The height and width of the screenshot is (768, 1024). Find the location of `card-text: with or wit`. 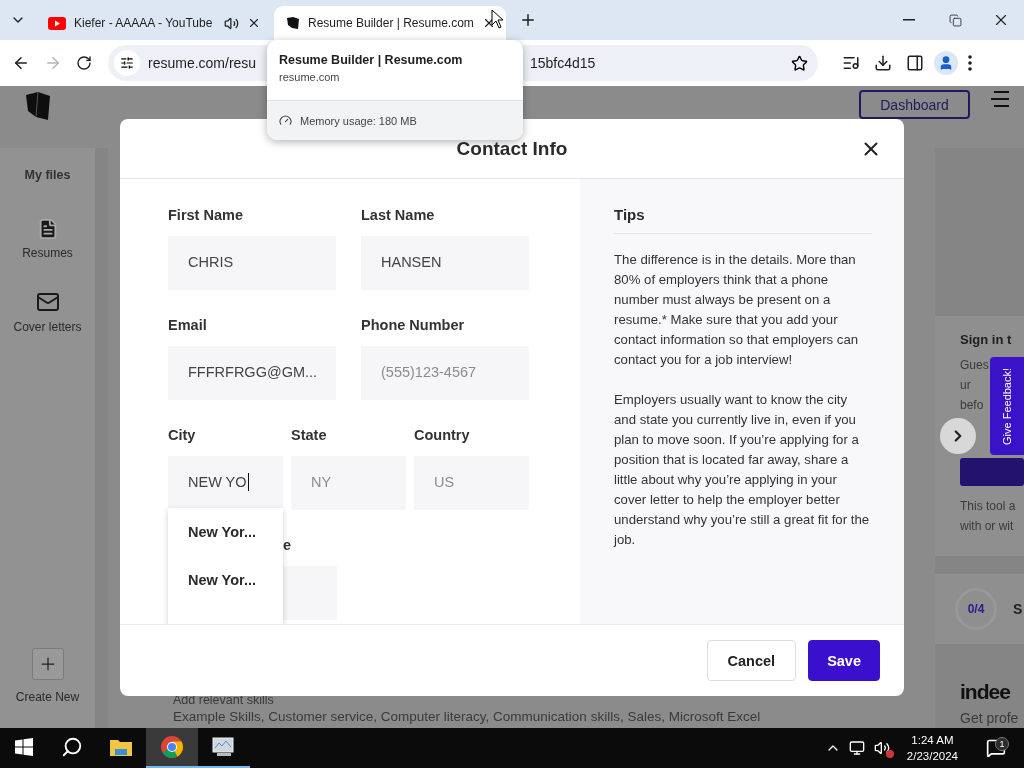

card-text: with or wit is located at coordinates (987, 526).